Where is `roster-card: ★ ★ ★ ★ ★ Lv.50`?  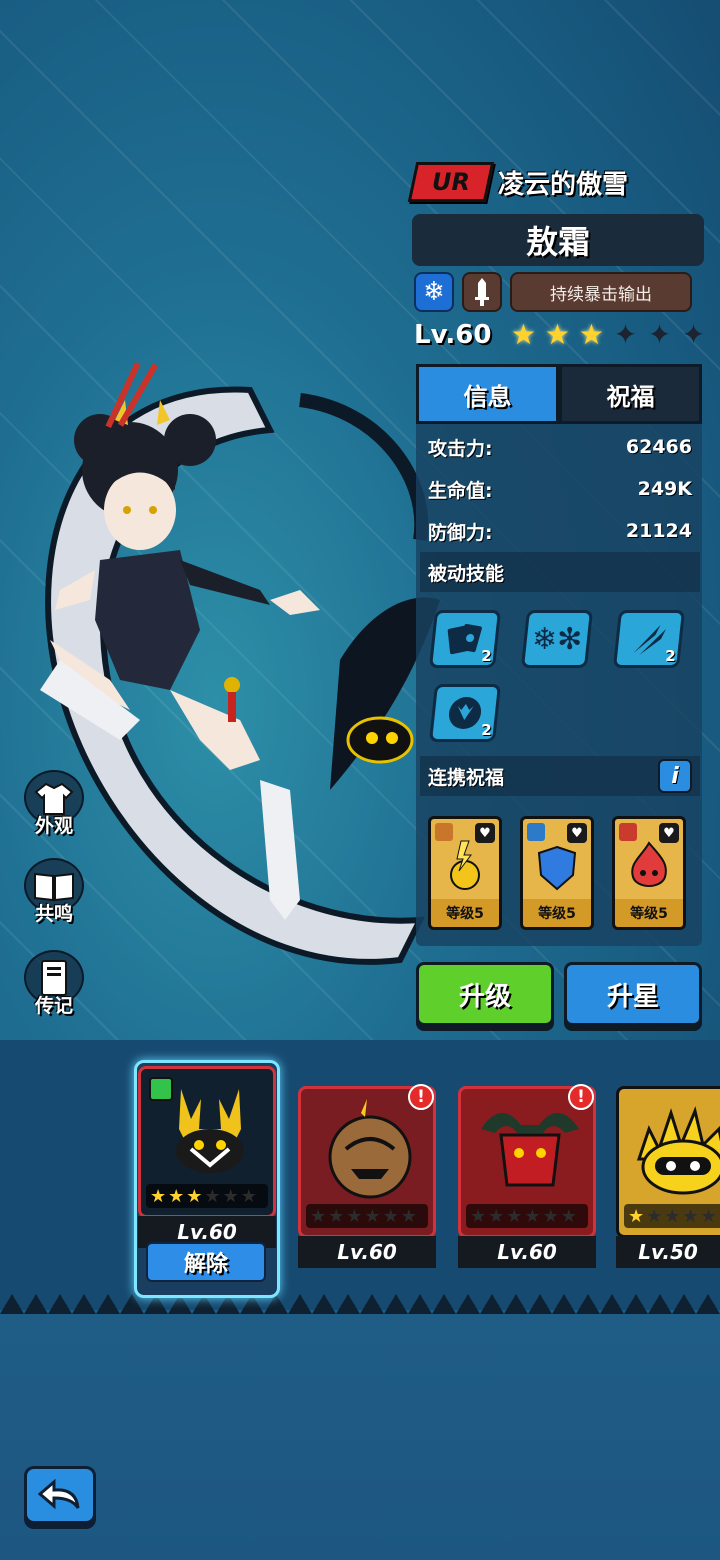 roster-card: ★ ★ ★ ★ ★ Lv.50 is located at coordinates (668, 1178).